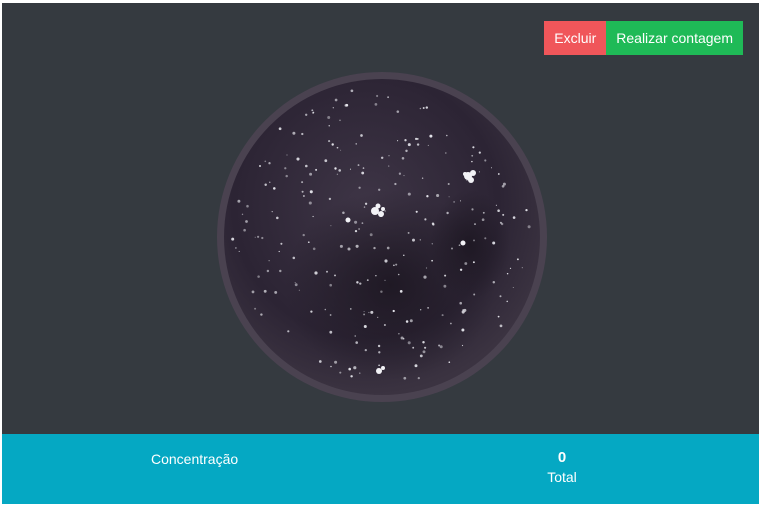 This screenshot has height=506, width=761. I want to click on image-toolbar: Excluir Realizar contagem, so click(643, 38).